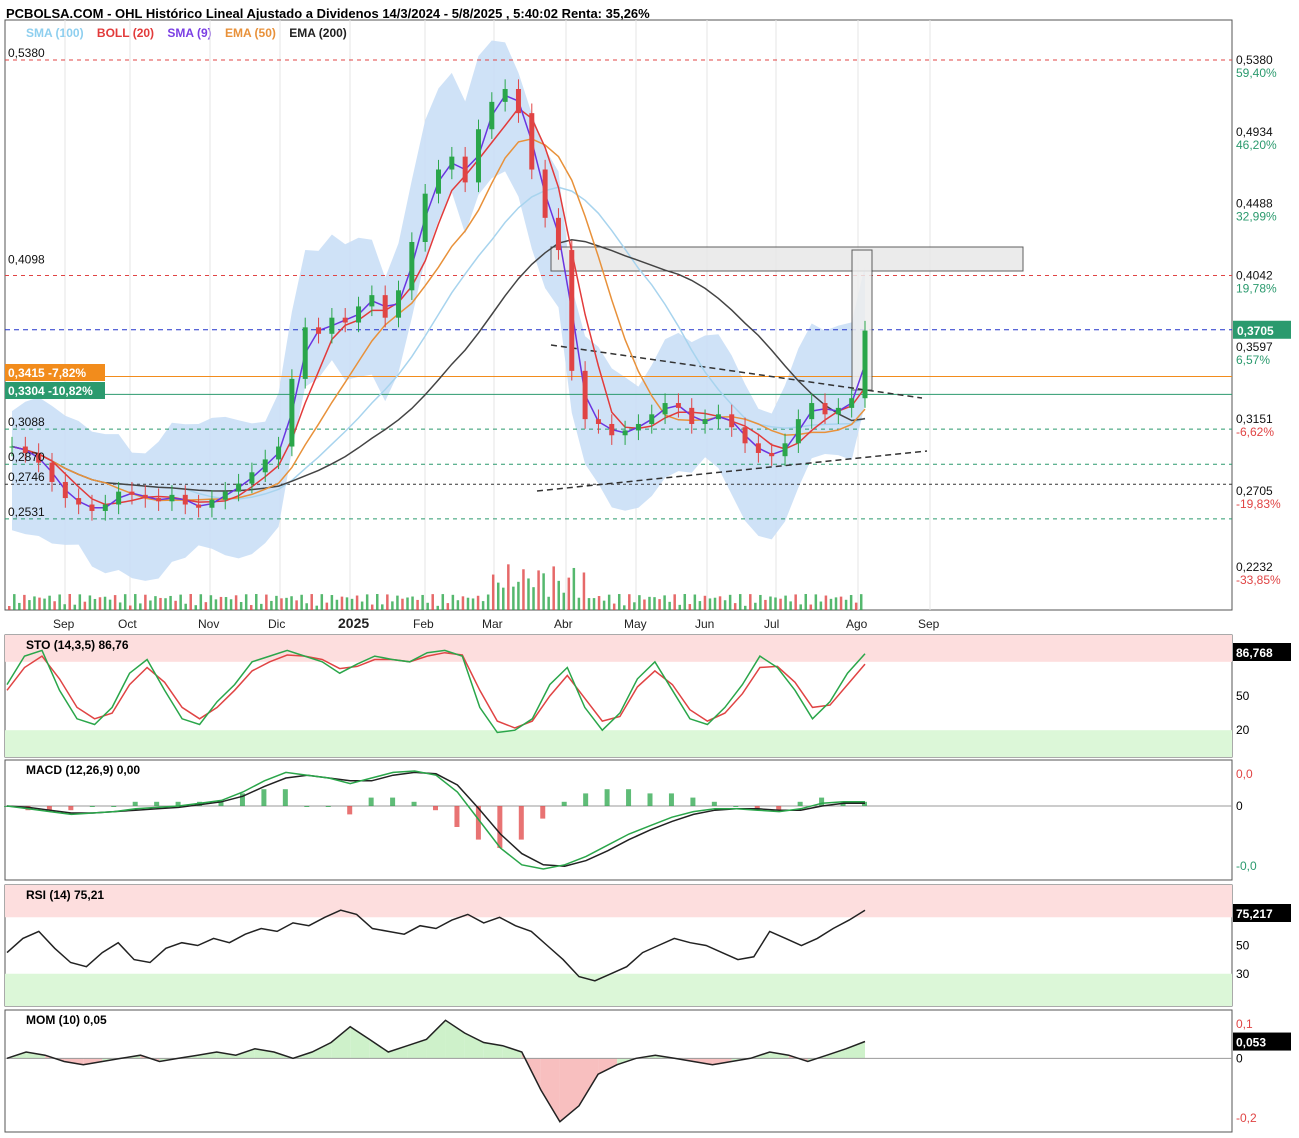 This screenshot has height=1138, width=1299. I want to click on right-axis-value: 0,4488, so click(1254, 204).